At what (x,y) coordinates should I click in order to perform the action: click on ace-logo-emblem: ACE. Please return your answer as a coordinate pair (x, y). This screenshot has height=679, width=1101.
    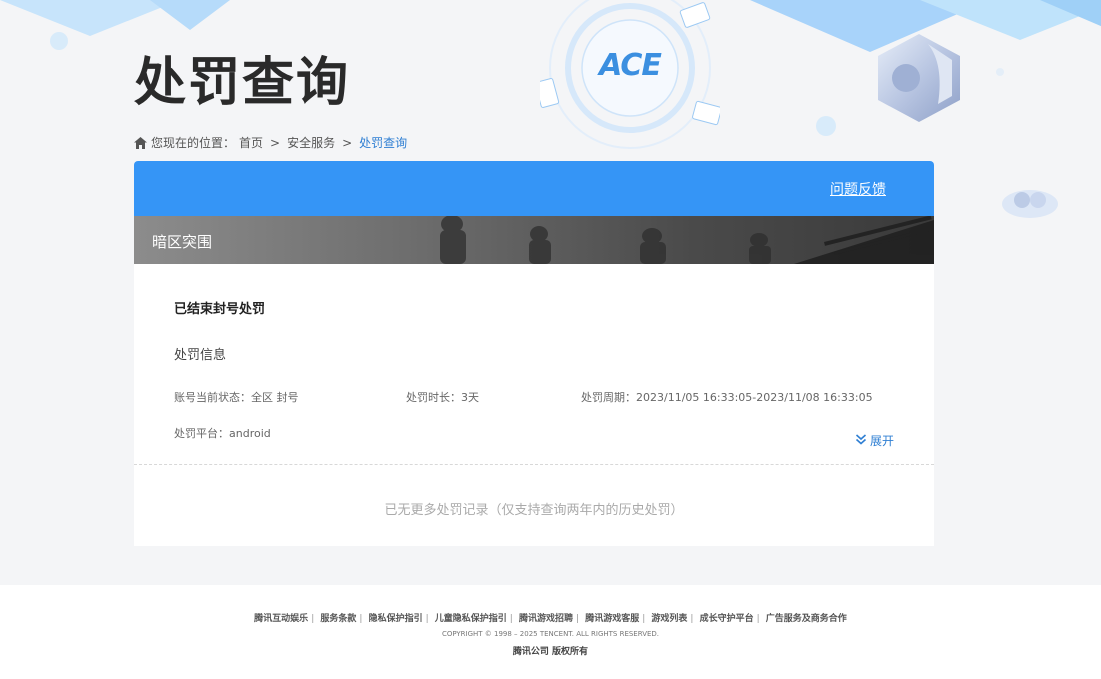
    Looking at the image, I should click on (628, 80).